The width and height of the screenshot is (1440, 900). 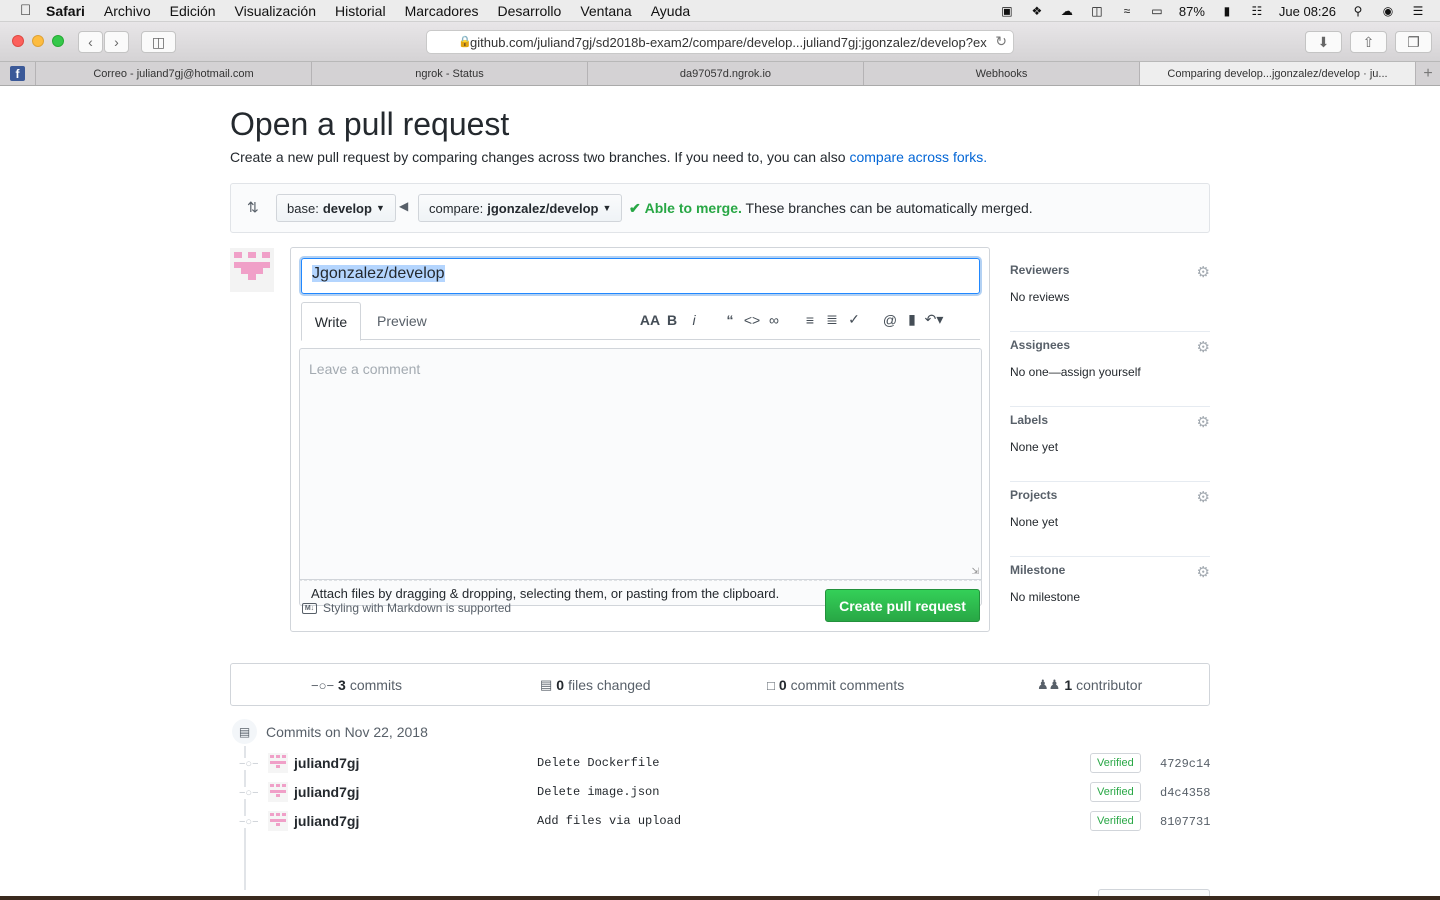 What do you see at coordinates (1040, 345) in the screenshot?
I see `assignees-heading: Assignees` at bounding box center [1040, 345].